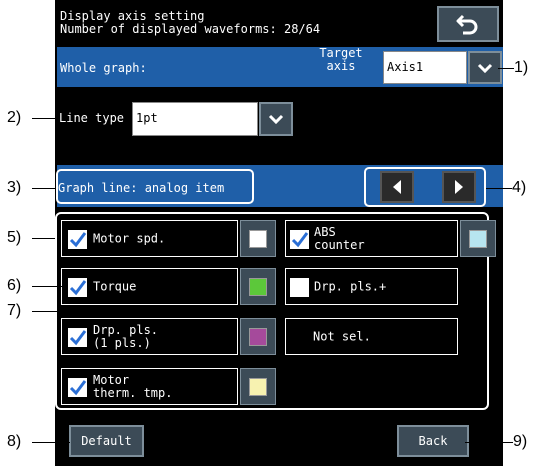 This screenshot has width=559, height=466. I want to click on callout-6: 6), so click(14, 285).